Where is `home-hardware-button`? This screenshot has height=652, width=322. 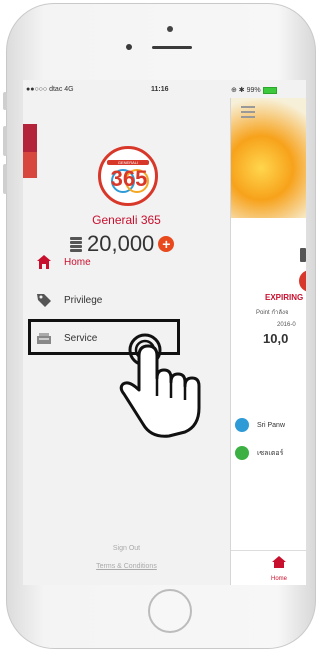 home-hardware-button is located at coordinates (170, 611).